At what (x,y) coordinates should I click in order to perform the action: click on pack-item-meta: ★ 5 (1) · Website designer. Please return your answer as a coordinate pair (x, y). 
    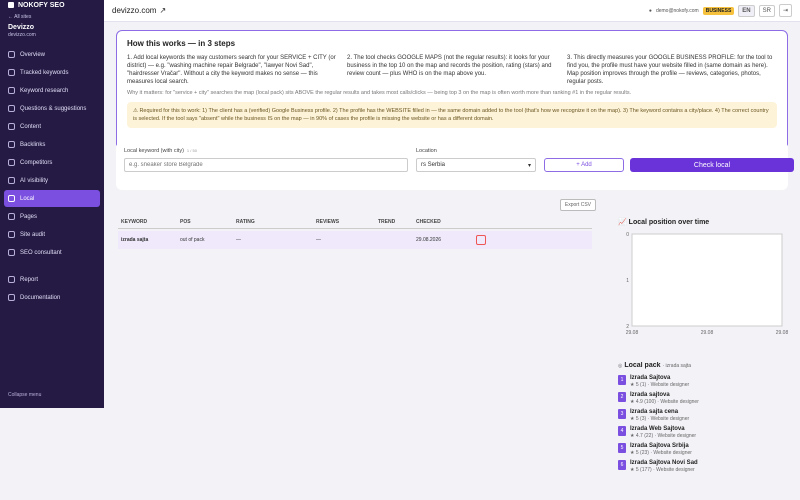
    Looking at the image, I should click on (660, 385).